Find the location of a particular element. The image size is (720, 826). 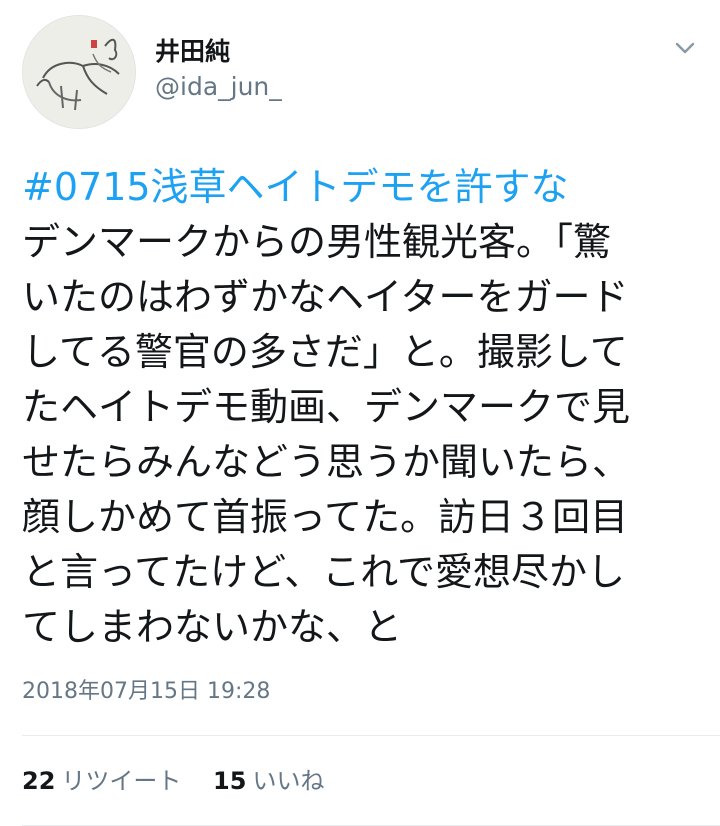

tweet-line: せたらみんなどう思うか聞いたら、 is located at coordinates (326, 462).